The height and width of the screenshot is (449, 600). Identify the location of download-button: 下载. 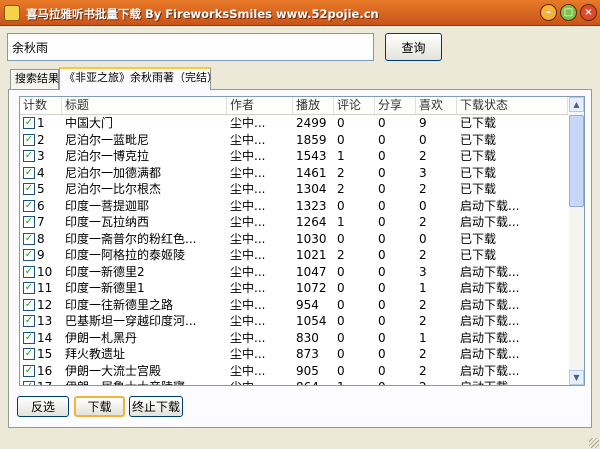
(99, 406).